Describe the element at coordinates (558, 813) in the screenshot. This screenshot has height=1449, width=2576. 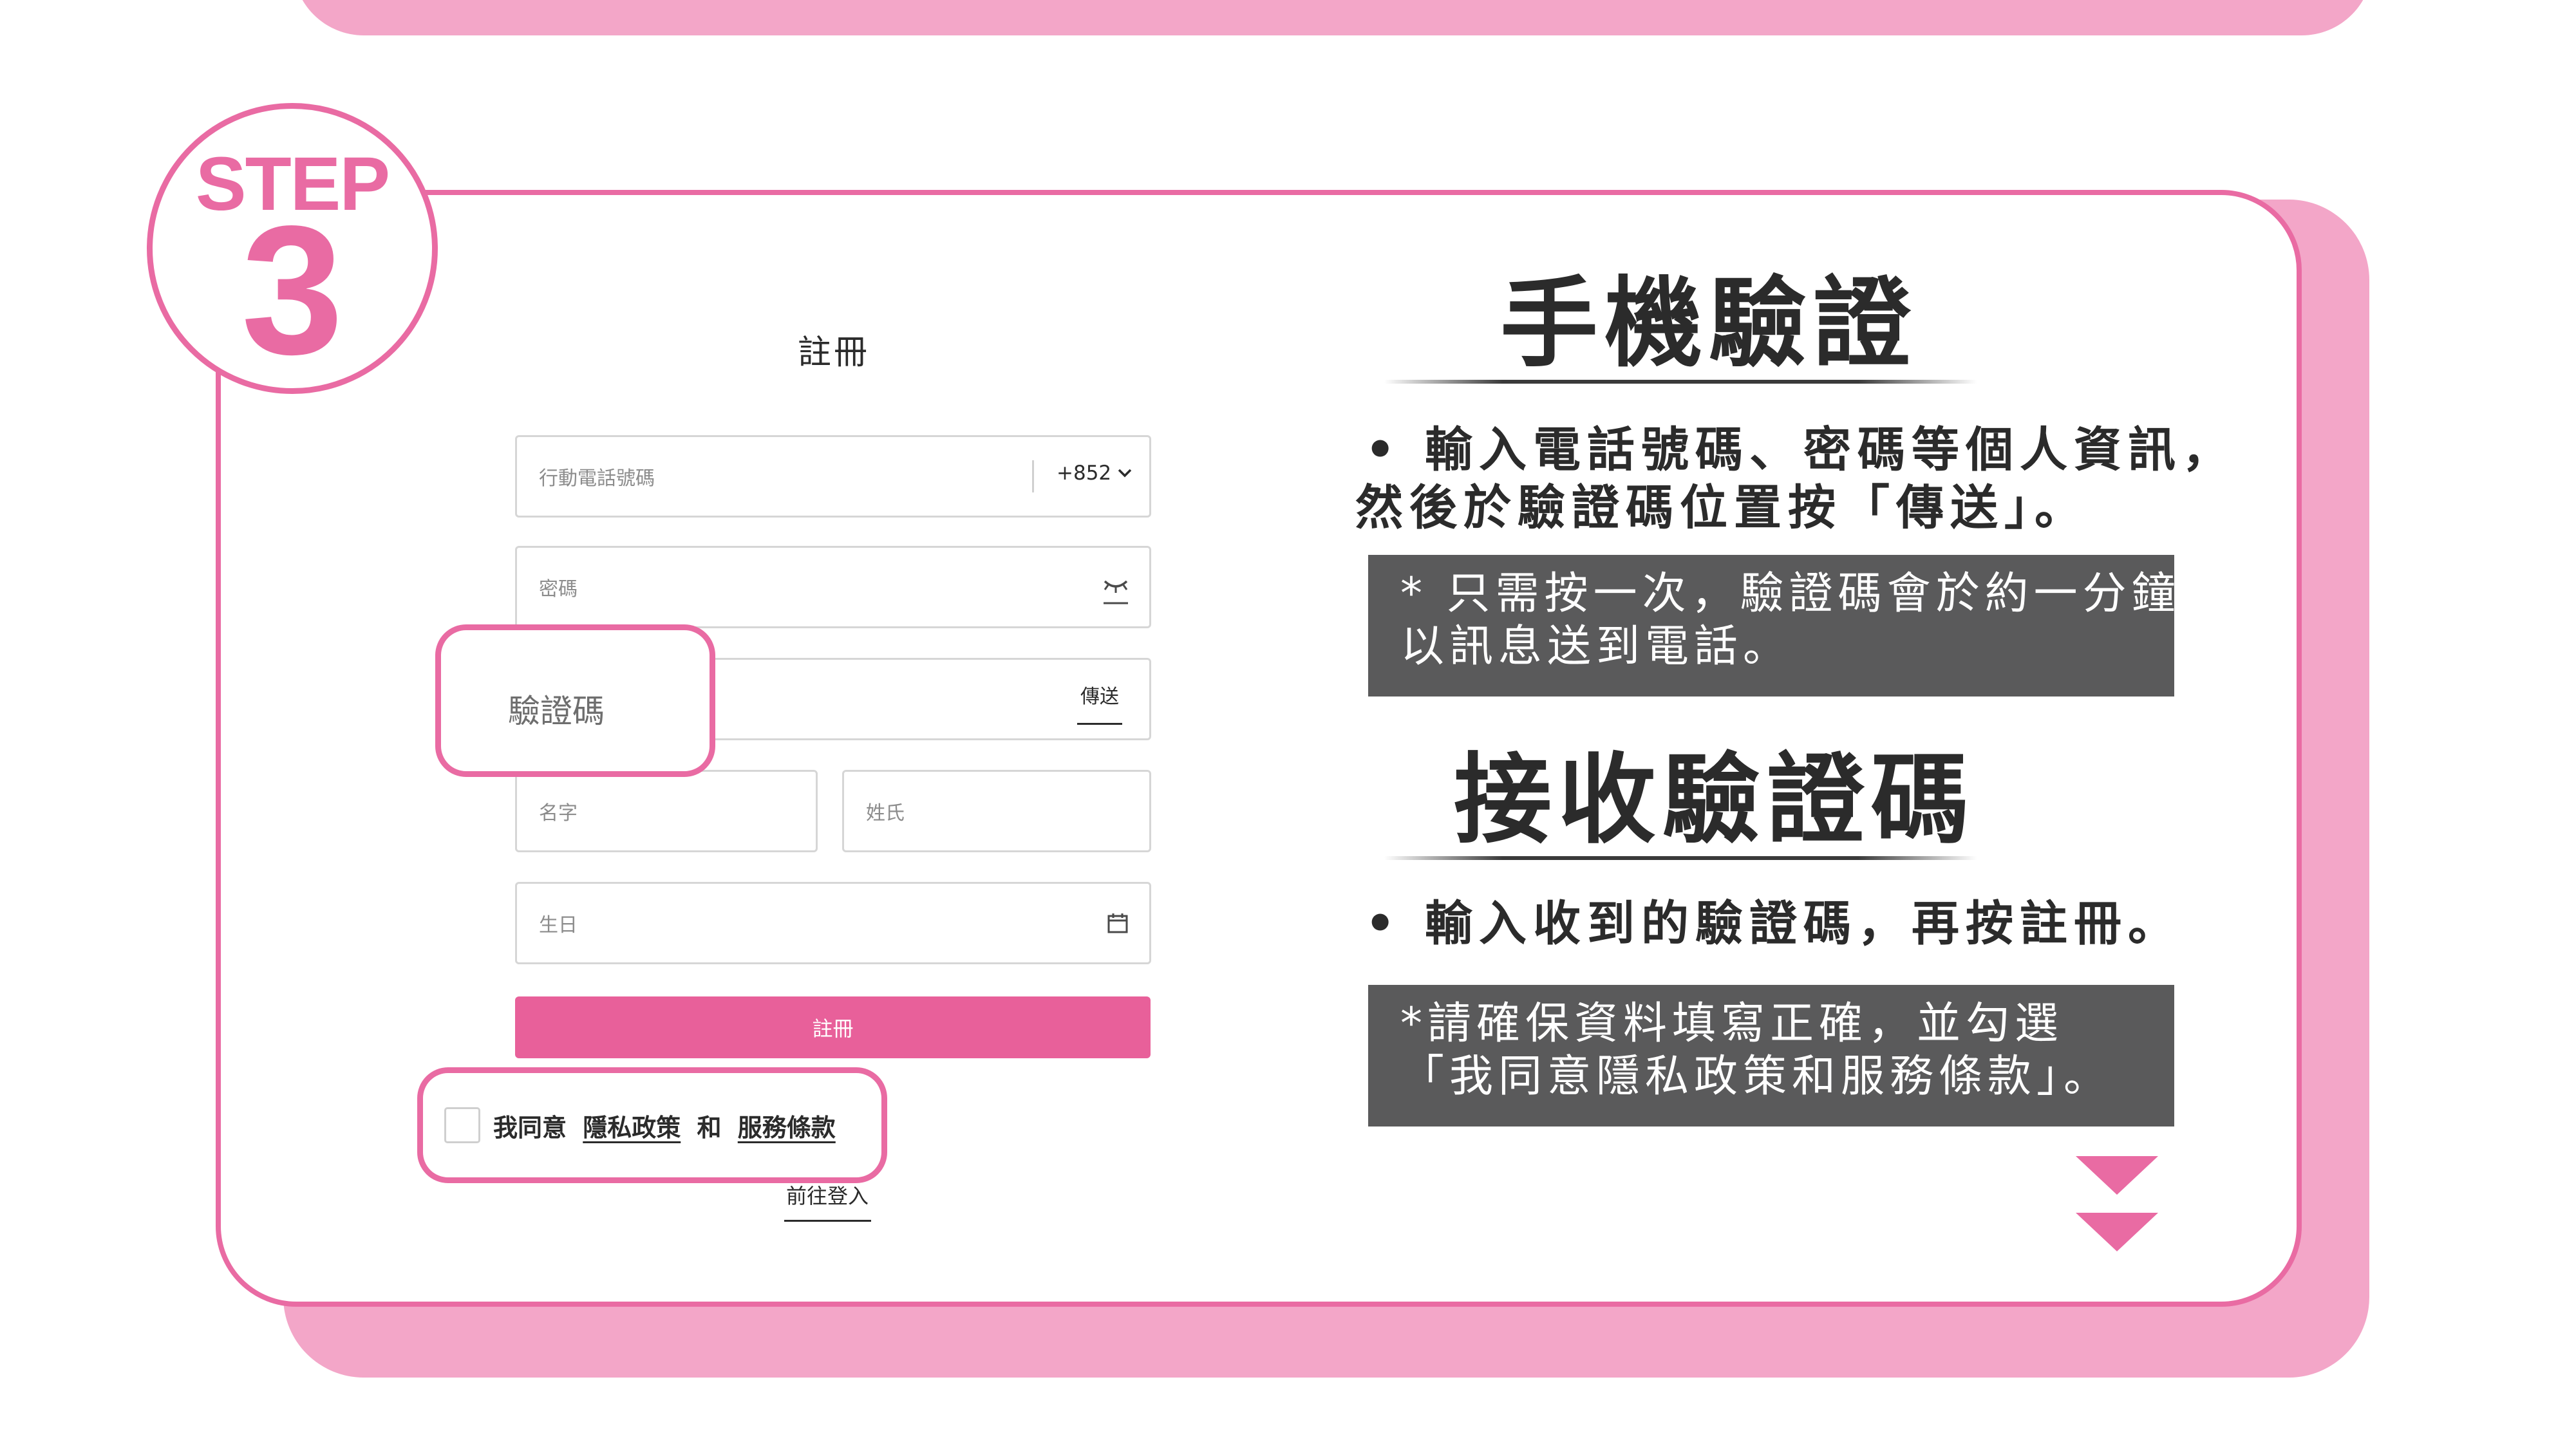
I see `first-name-placeholder: 名字` at that location.